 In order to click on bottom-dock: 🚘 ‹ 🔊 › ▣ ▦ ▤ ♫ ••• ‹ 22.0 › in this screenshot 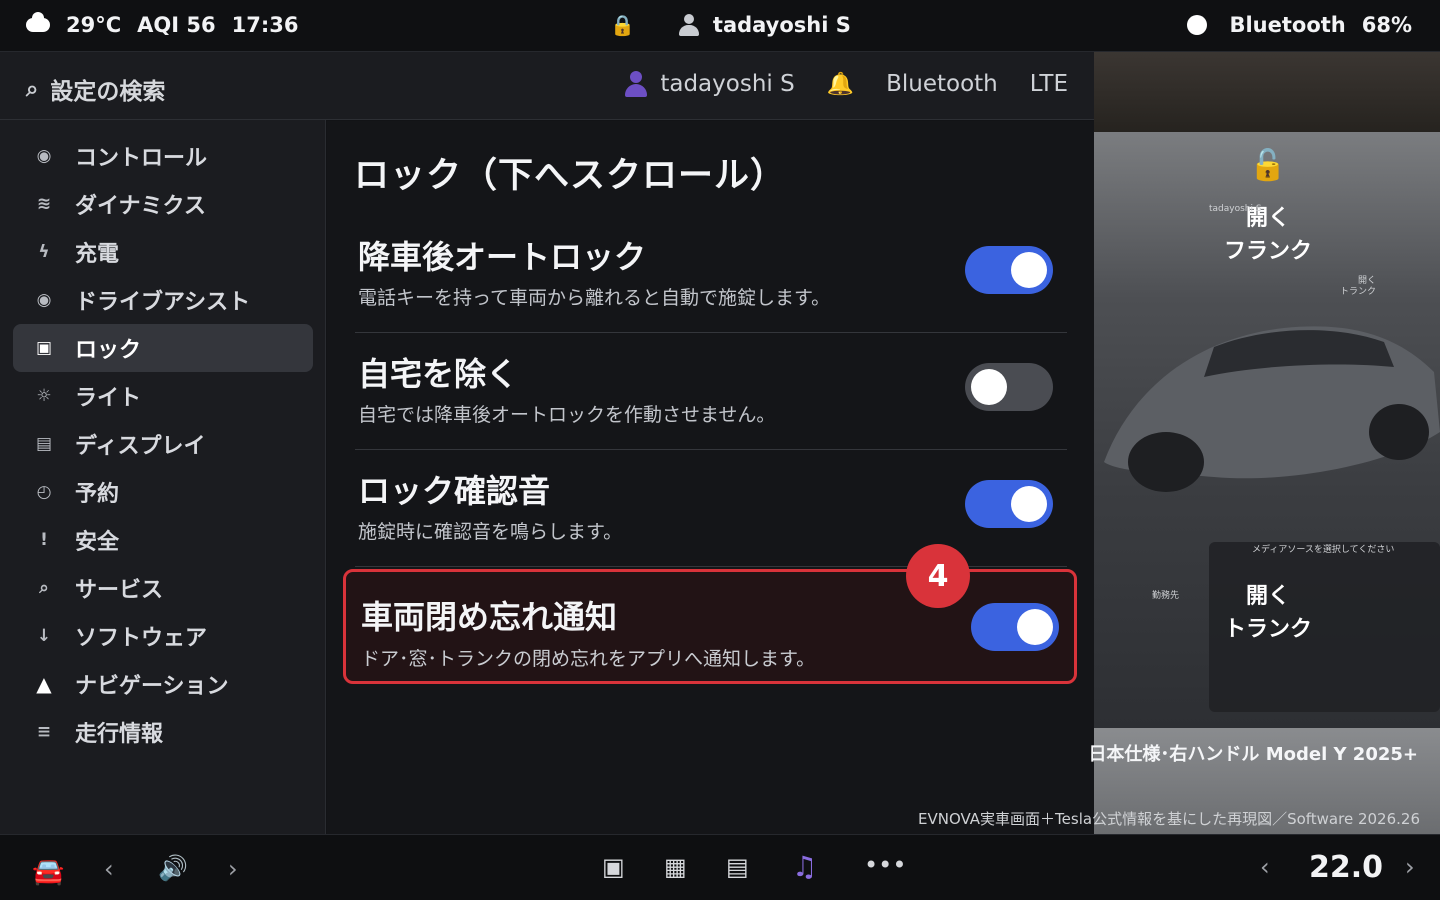, I will do `click(720, 867)`.